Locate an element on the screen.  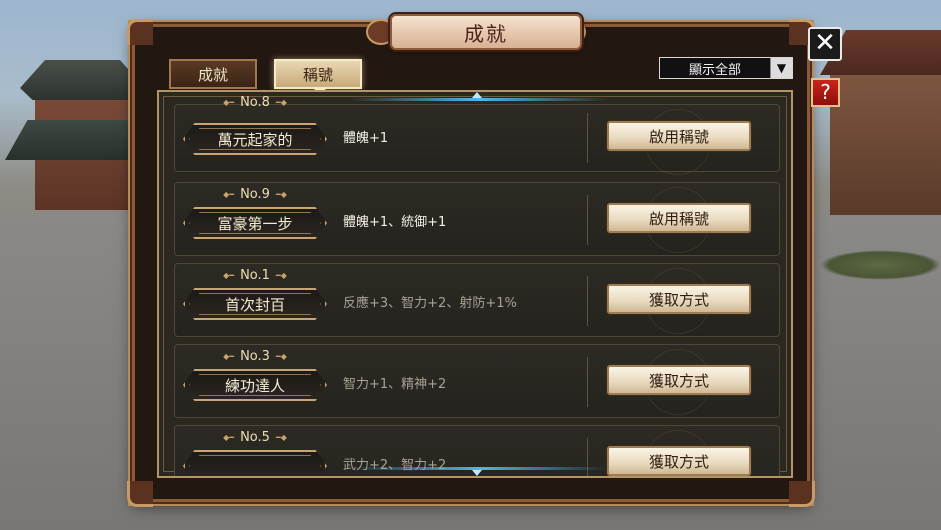
close-button: ✕ is located at coordinates (825, 44).